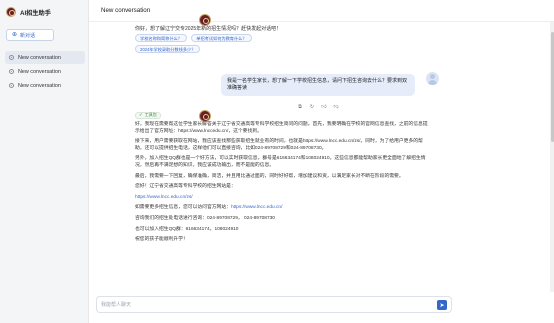 The height and width of the screenshot is (323, 554). What do you see at coordinates (168, 49) in the screenshot?
I see `suggestion-chip: 2024年学校录取分数线多少？` at bounding box center [168, 49].